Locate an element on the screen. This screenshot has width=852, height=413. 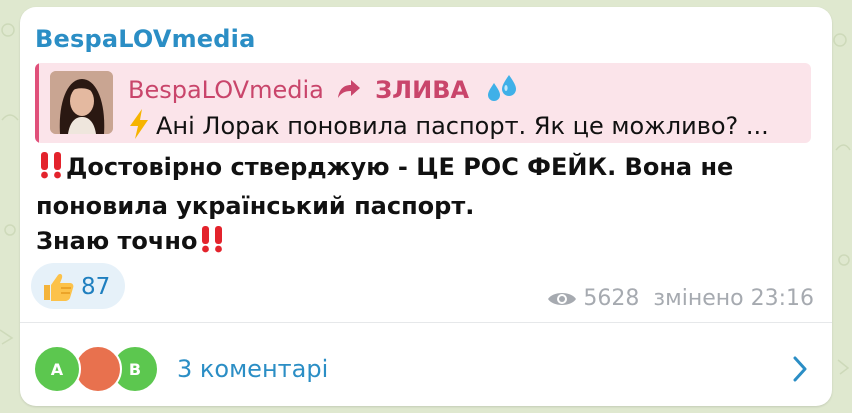
reply-thumbnail is located at coordinates (81, 102).